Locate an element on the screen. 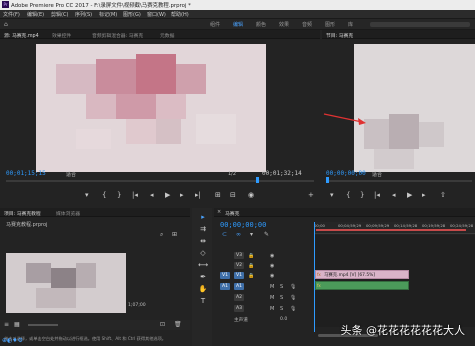 The width and height of the screenshot is (475, 346). source-scrubber is located at coordinates (160, 181).